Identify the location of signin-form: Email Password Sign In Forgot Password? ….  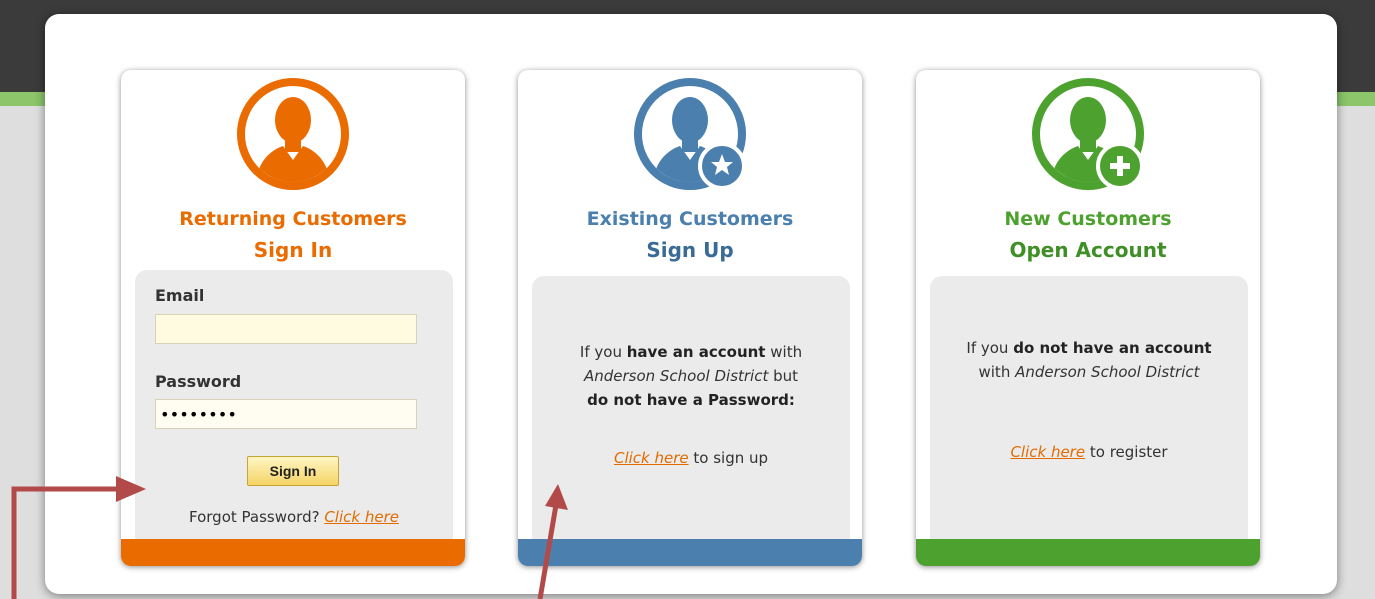
(294, 416).